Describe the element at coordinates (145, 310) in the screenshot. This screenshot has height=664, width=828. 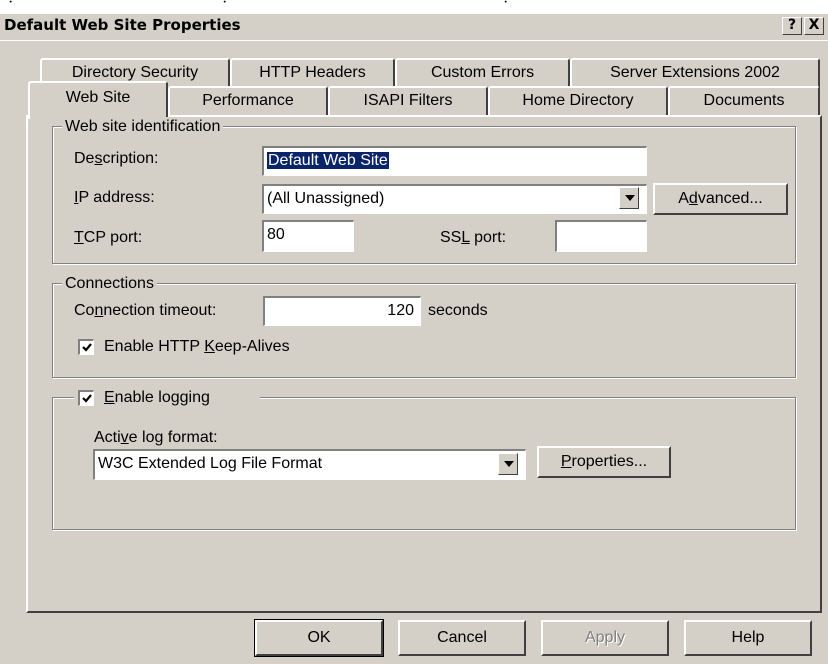
I see `connection-timeout-label: Connection timeout:` at that location.